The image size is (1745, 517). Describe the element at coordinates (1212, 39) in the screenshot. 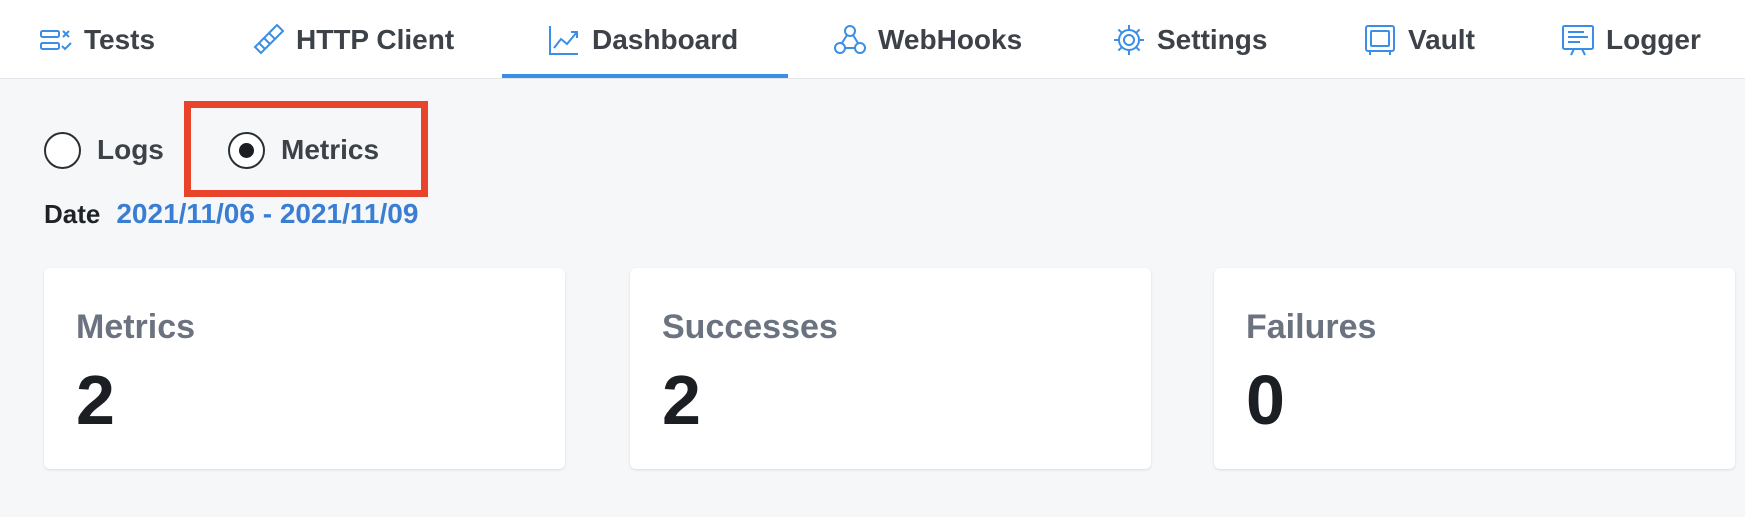

I see `tab-label: Settings` at that location.